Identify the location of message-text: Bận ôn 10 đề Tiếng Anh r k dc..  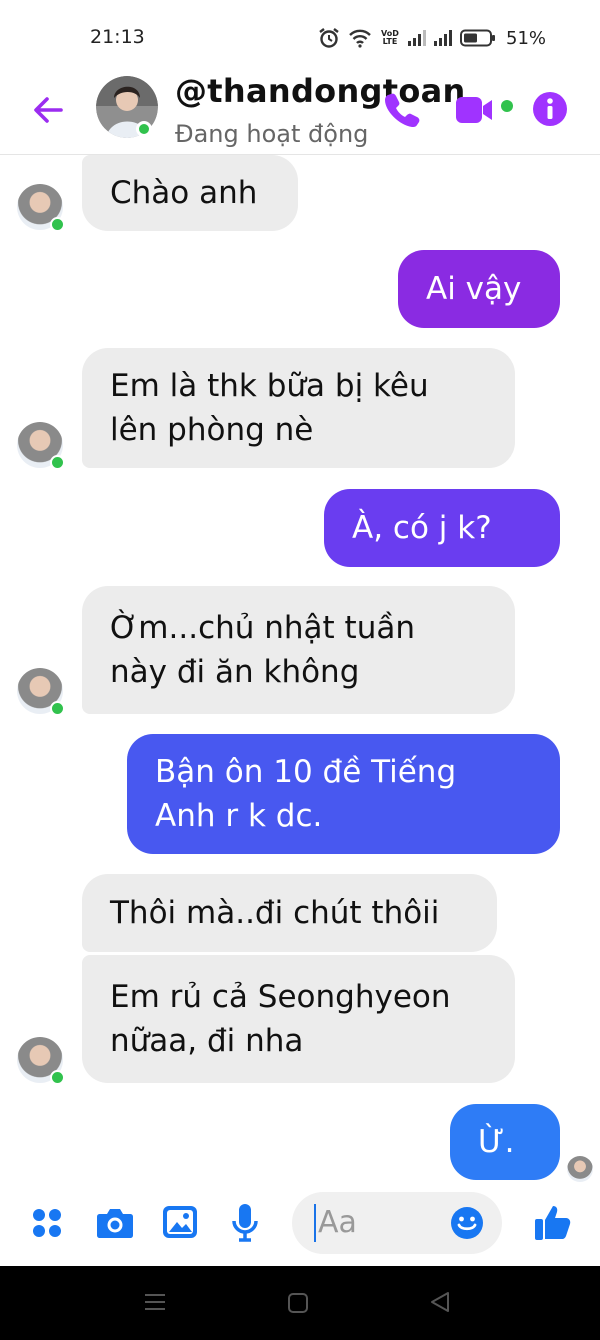
(306, 794).